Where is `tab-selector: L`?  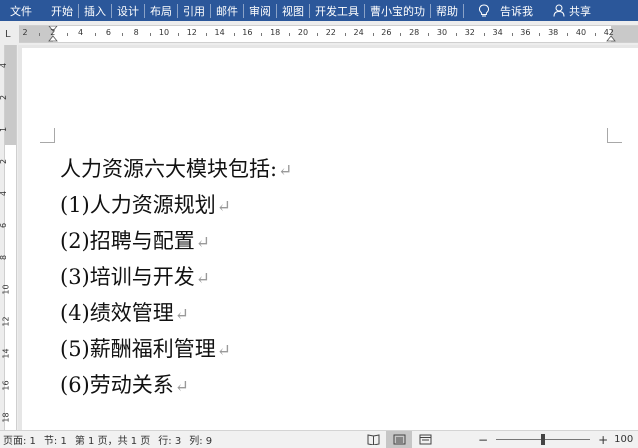 tab-selector: L is located at coordinates (9, 33).